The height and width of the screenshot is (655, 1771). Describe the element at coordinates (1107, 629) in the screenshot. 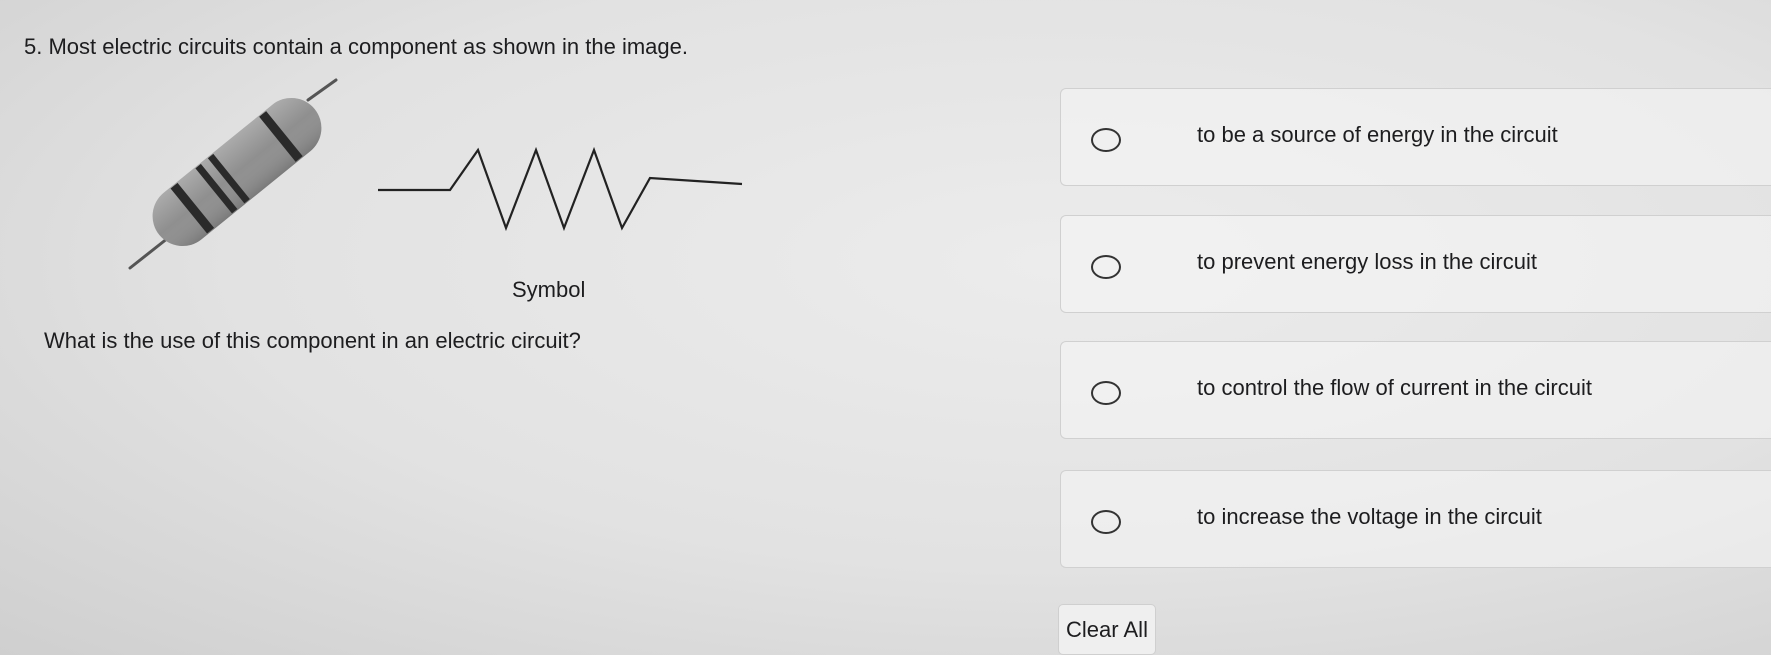

I see `clear-all-button: Clear All` at that location.